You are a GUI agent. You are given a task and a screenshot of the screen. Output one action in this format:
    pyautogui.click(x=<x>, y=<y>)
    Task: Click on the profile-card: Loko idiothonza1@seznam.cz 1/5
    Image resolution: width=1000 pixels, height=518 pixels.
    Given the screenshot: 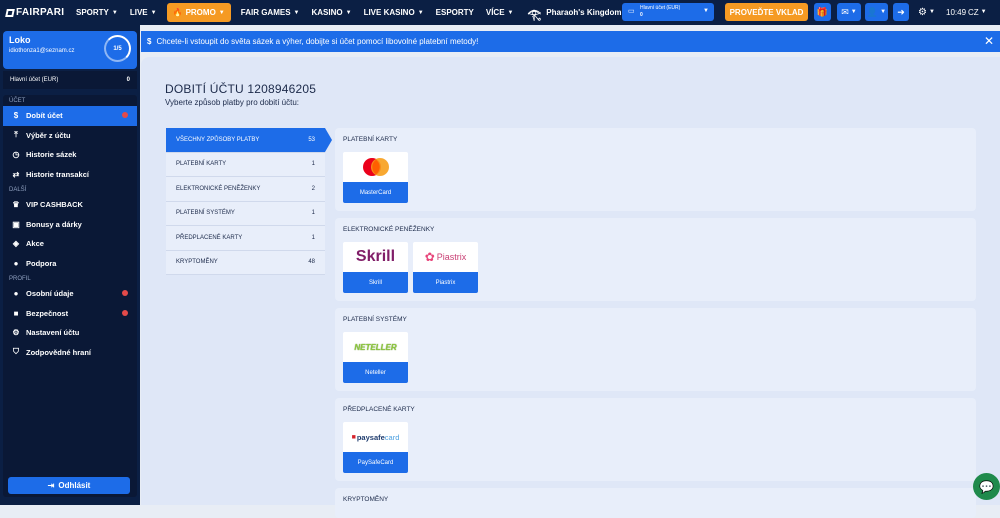 What is the action you would take?
    pyautogui.click(x=70, y=50)
    